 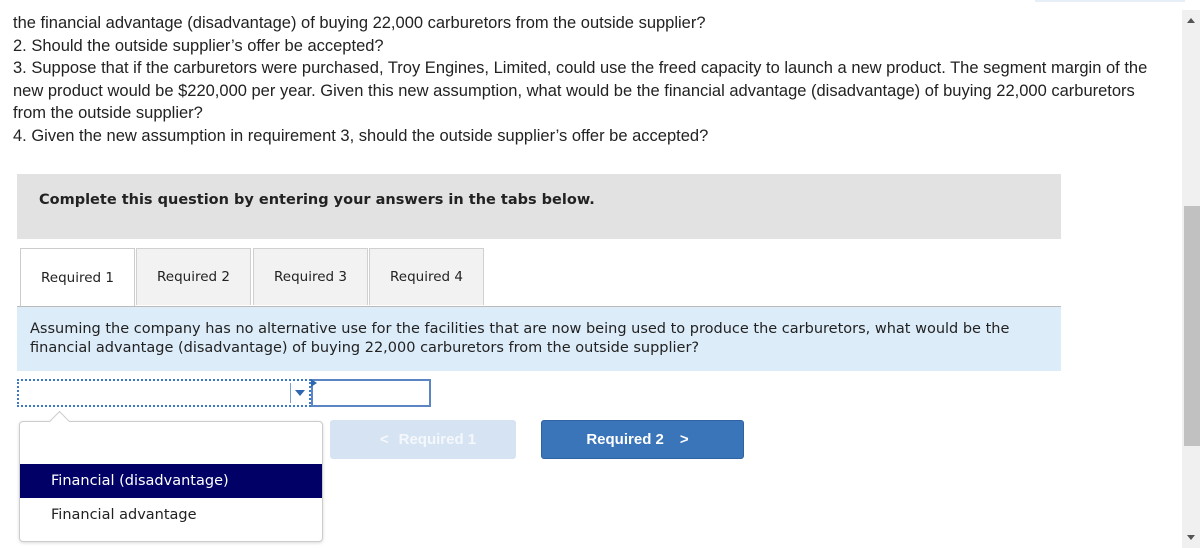 I want to click on prev-button-label: Required 1, so click(x=437, y=439).